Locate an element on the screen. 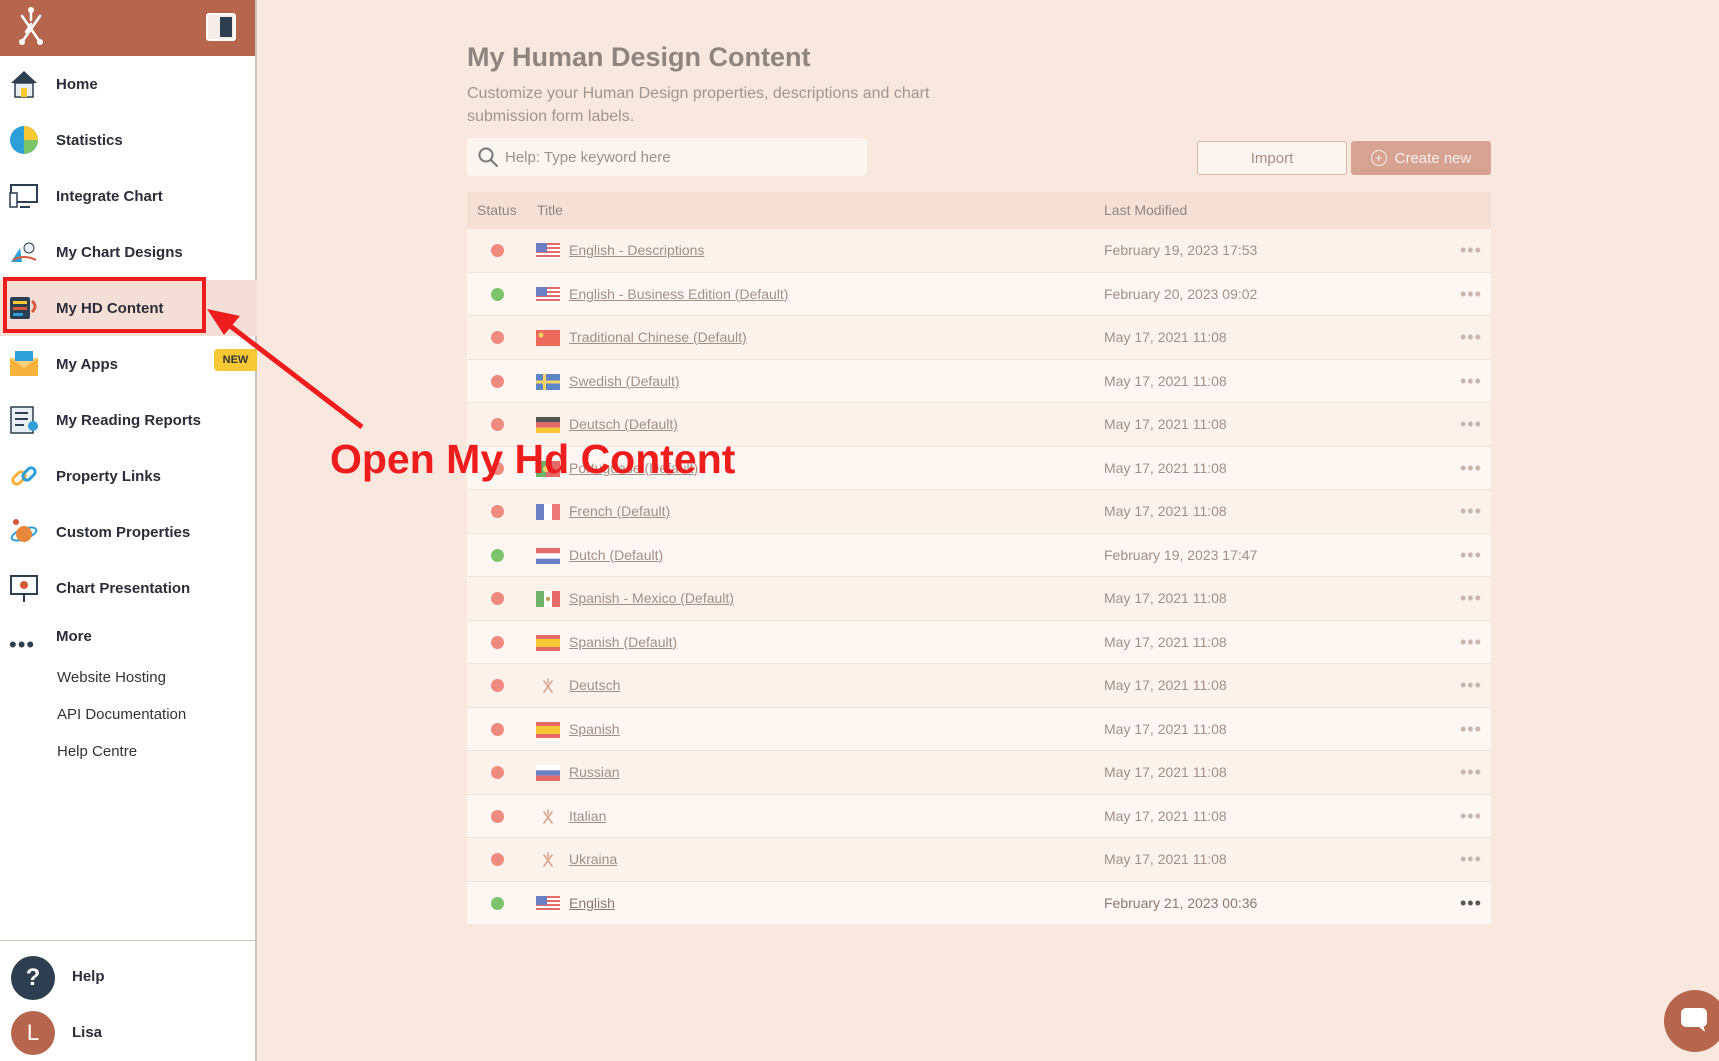  new-badge: NEW is located at coordinates (235, 360).